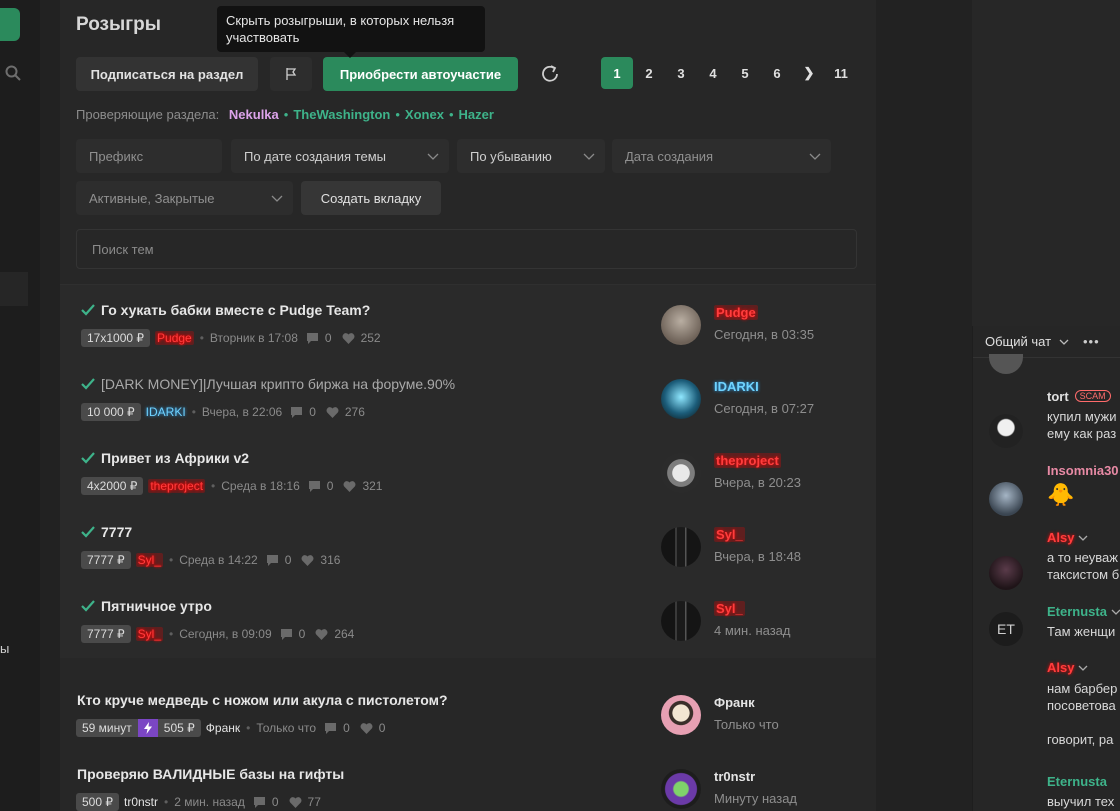  What do you see at coordinates (741, 716) in the screenshot?
I see `last-post: Франк Только что` at bounding box center [741, 716].